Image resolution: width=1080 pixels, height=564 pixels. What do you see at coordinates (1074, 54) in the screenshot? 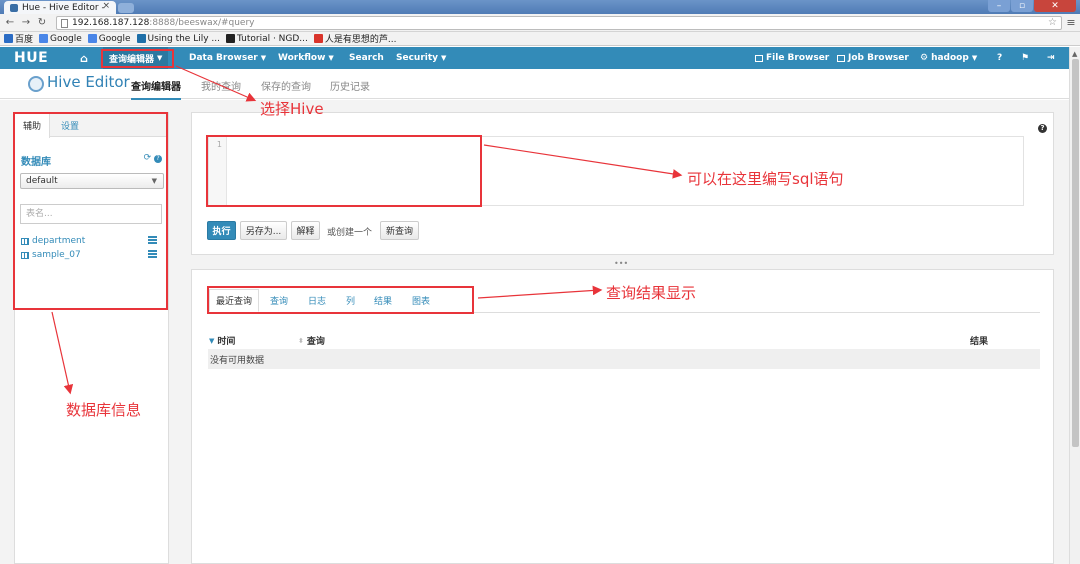
I see `scroll-up-icon: ▲` at bounding box center [1074, 54].